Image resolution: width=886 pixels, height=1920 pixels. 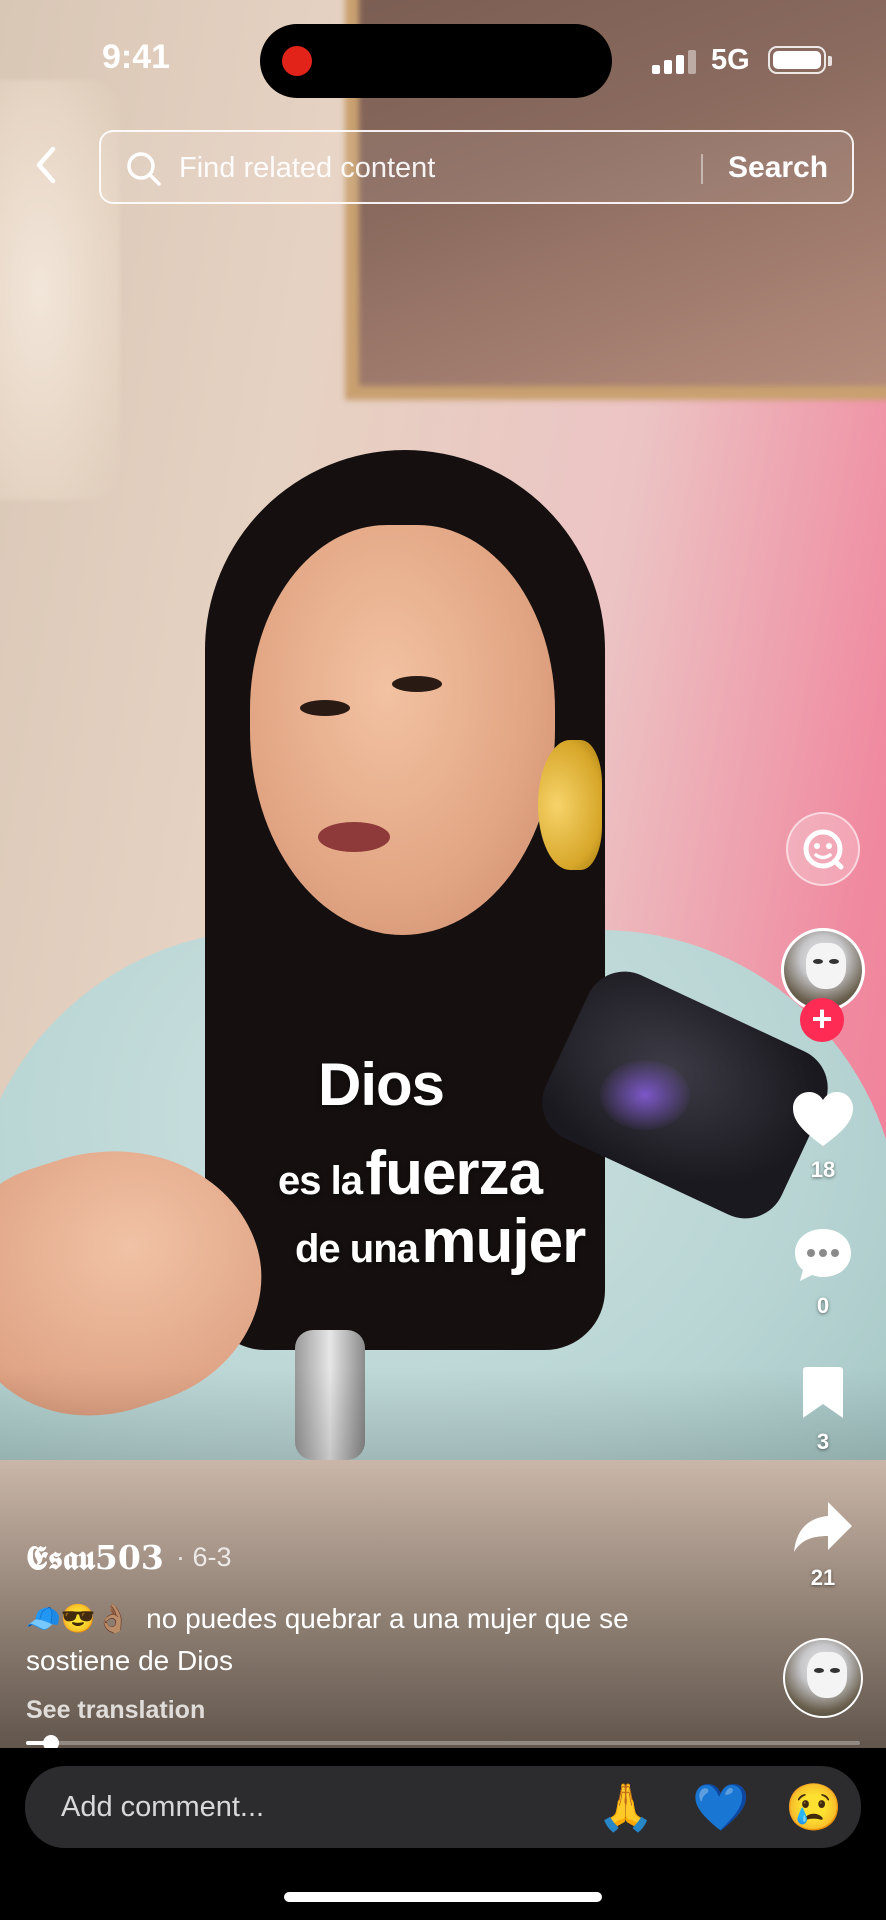 What do you see at coordinates (720, 1807) in the screenshot?
I see `quick-emoji-blue-heart: 💙` at bounding box center [720, 1807].